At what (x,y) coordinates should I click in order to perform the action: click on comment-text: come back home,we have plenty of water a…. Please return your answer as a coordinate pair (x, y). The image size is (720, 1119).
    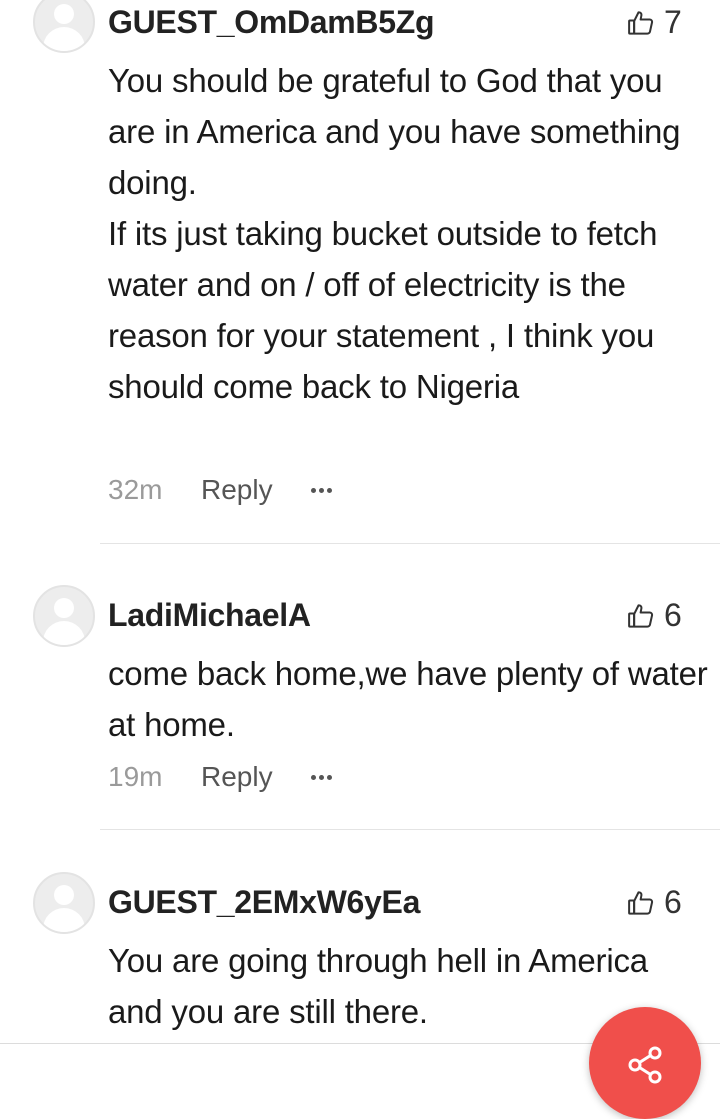
    Looking at the image, I should click on (408, 699).